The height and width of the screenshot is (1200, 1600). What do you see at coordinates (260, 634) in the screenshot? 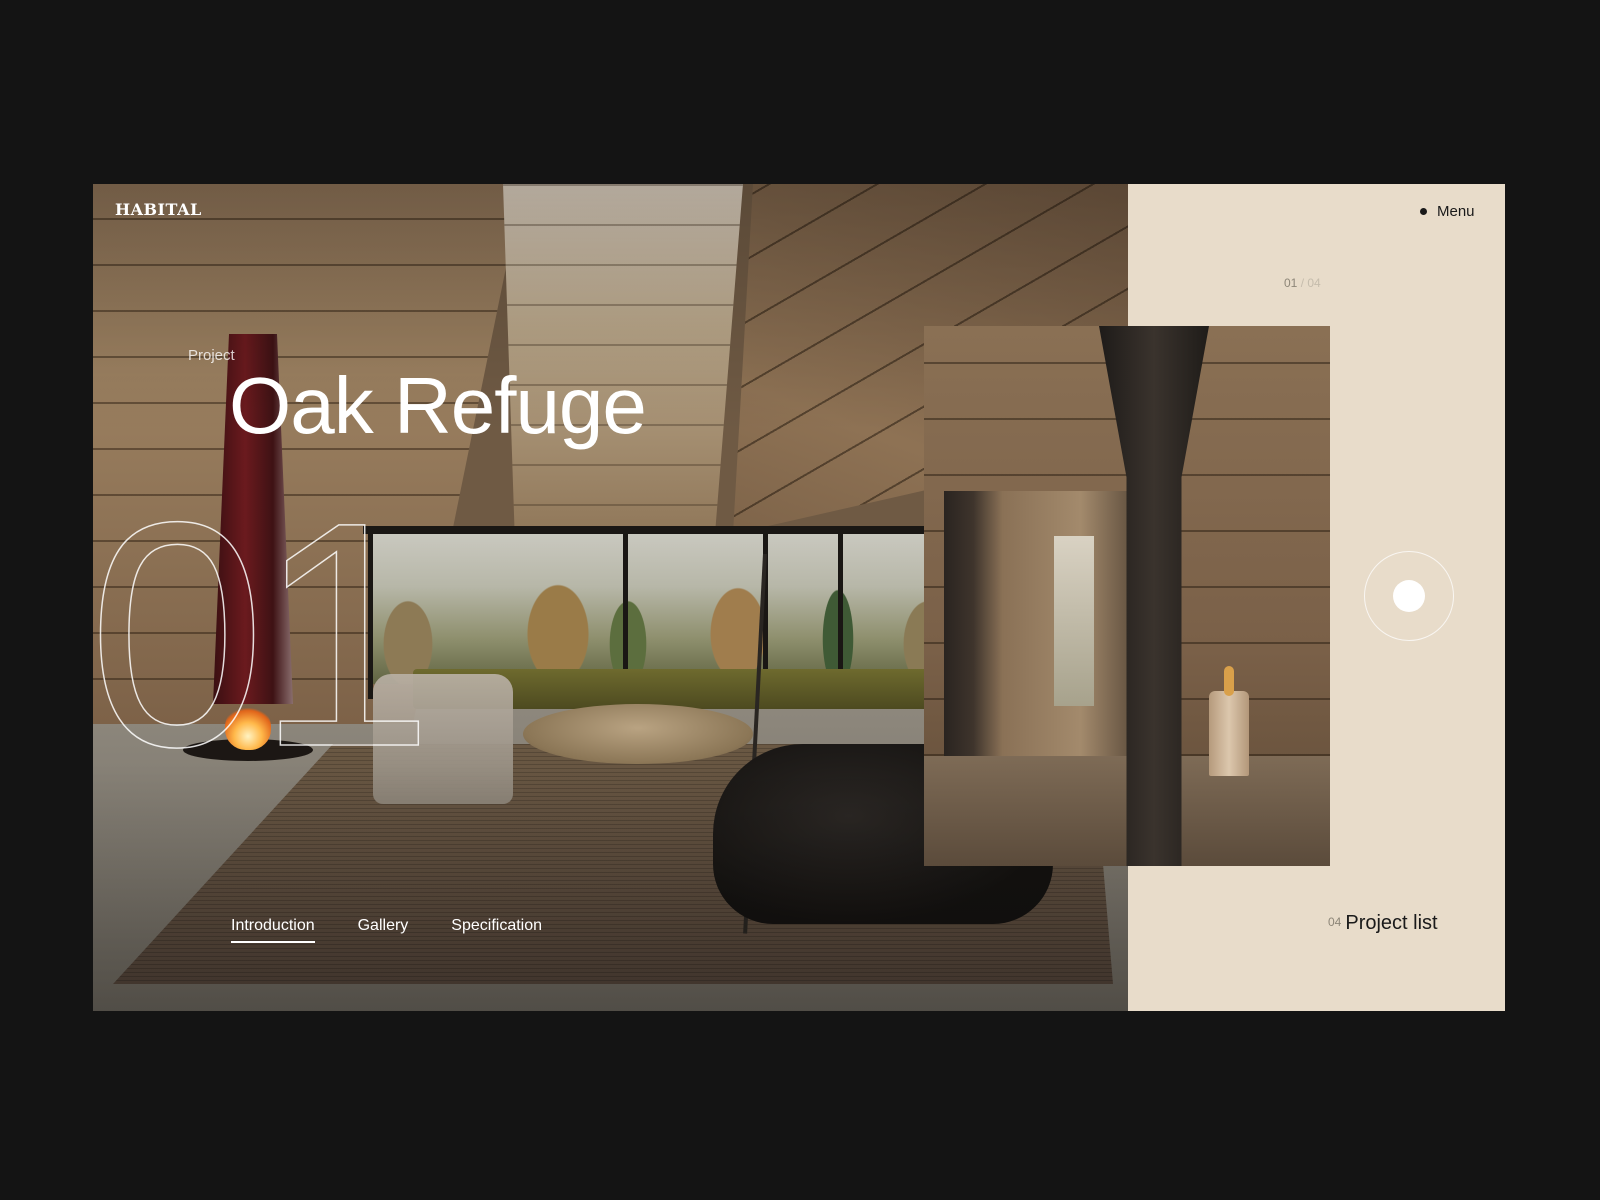
I see `project-number-outline: 01` at bounding box center [260, 634].